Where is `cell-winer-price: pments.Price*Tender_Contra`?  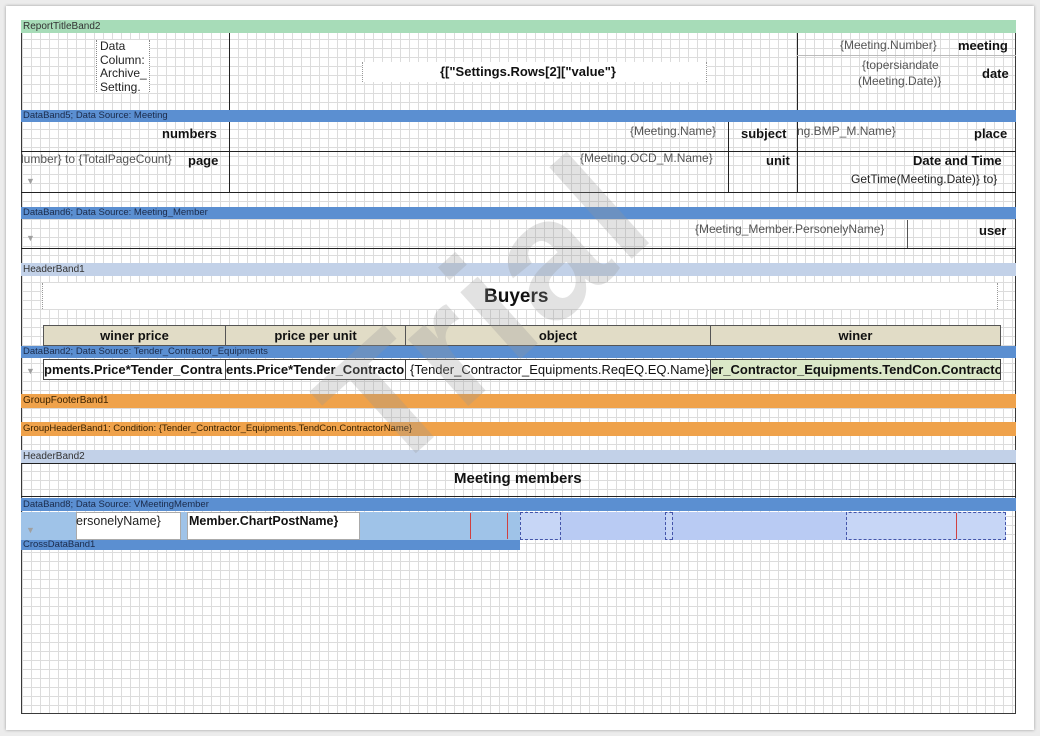
cell-winer-price: pments.Price*Tender_Contra is located at coordinates (134, 369).